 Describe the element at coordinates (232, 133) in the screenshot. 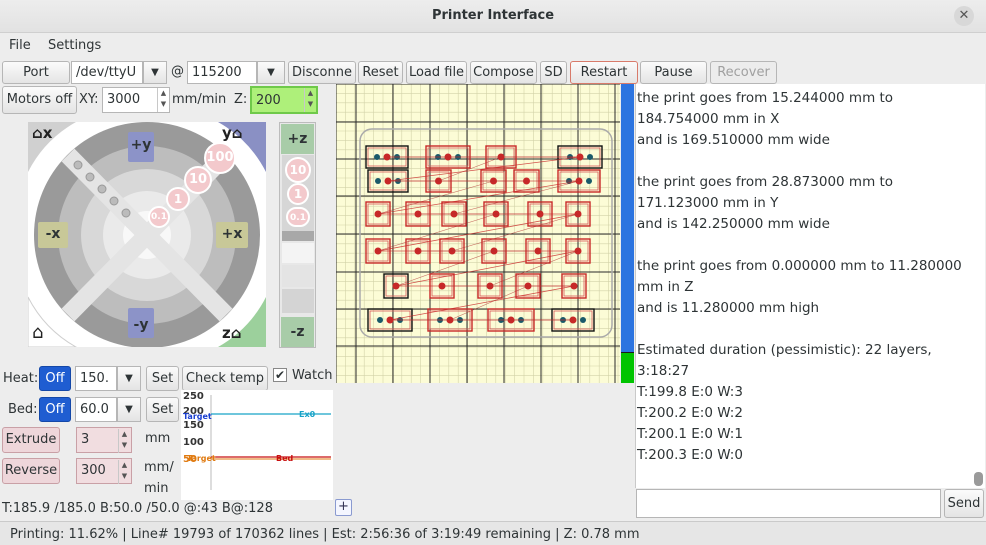

I see `home-y-icon: y⌂` at that location.